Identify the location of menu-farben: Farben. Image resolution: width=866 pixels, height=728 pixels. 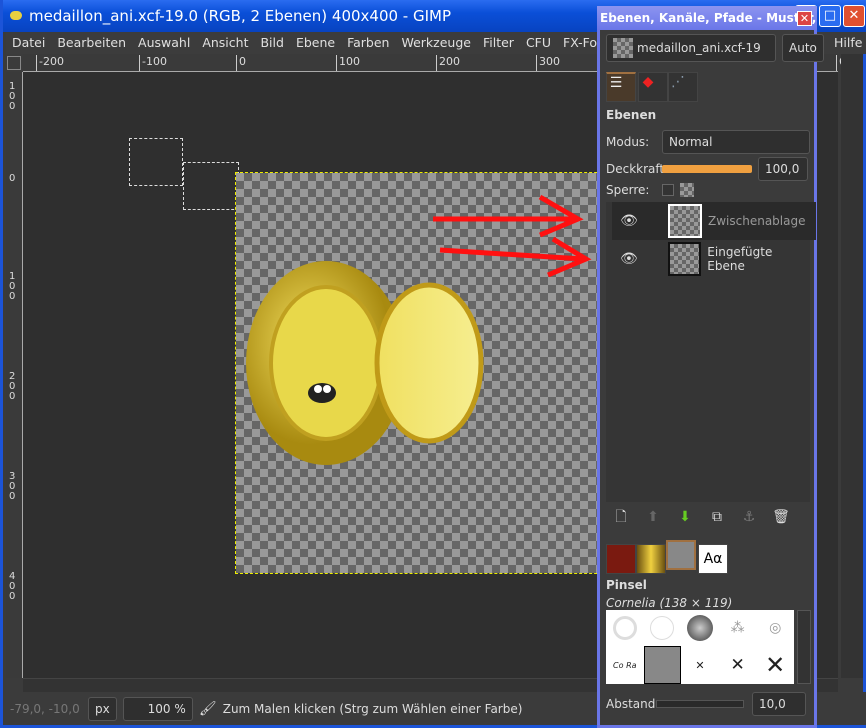
(368, 43).